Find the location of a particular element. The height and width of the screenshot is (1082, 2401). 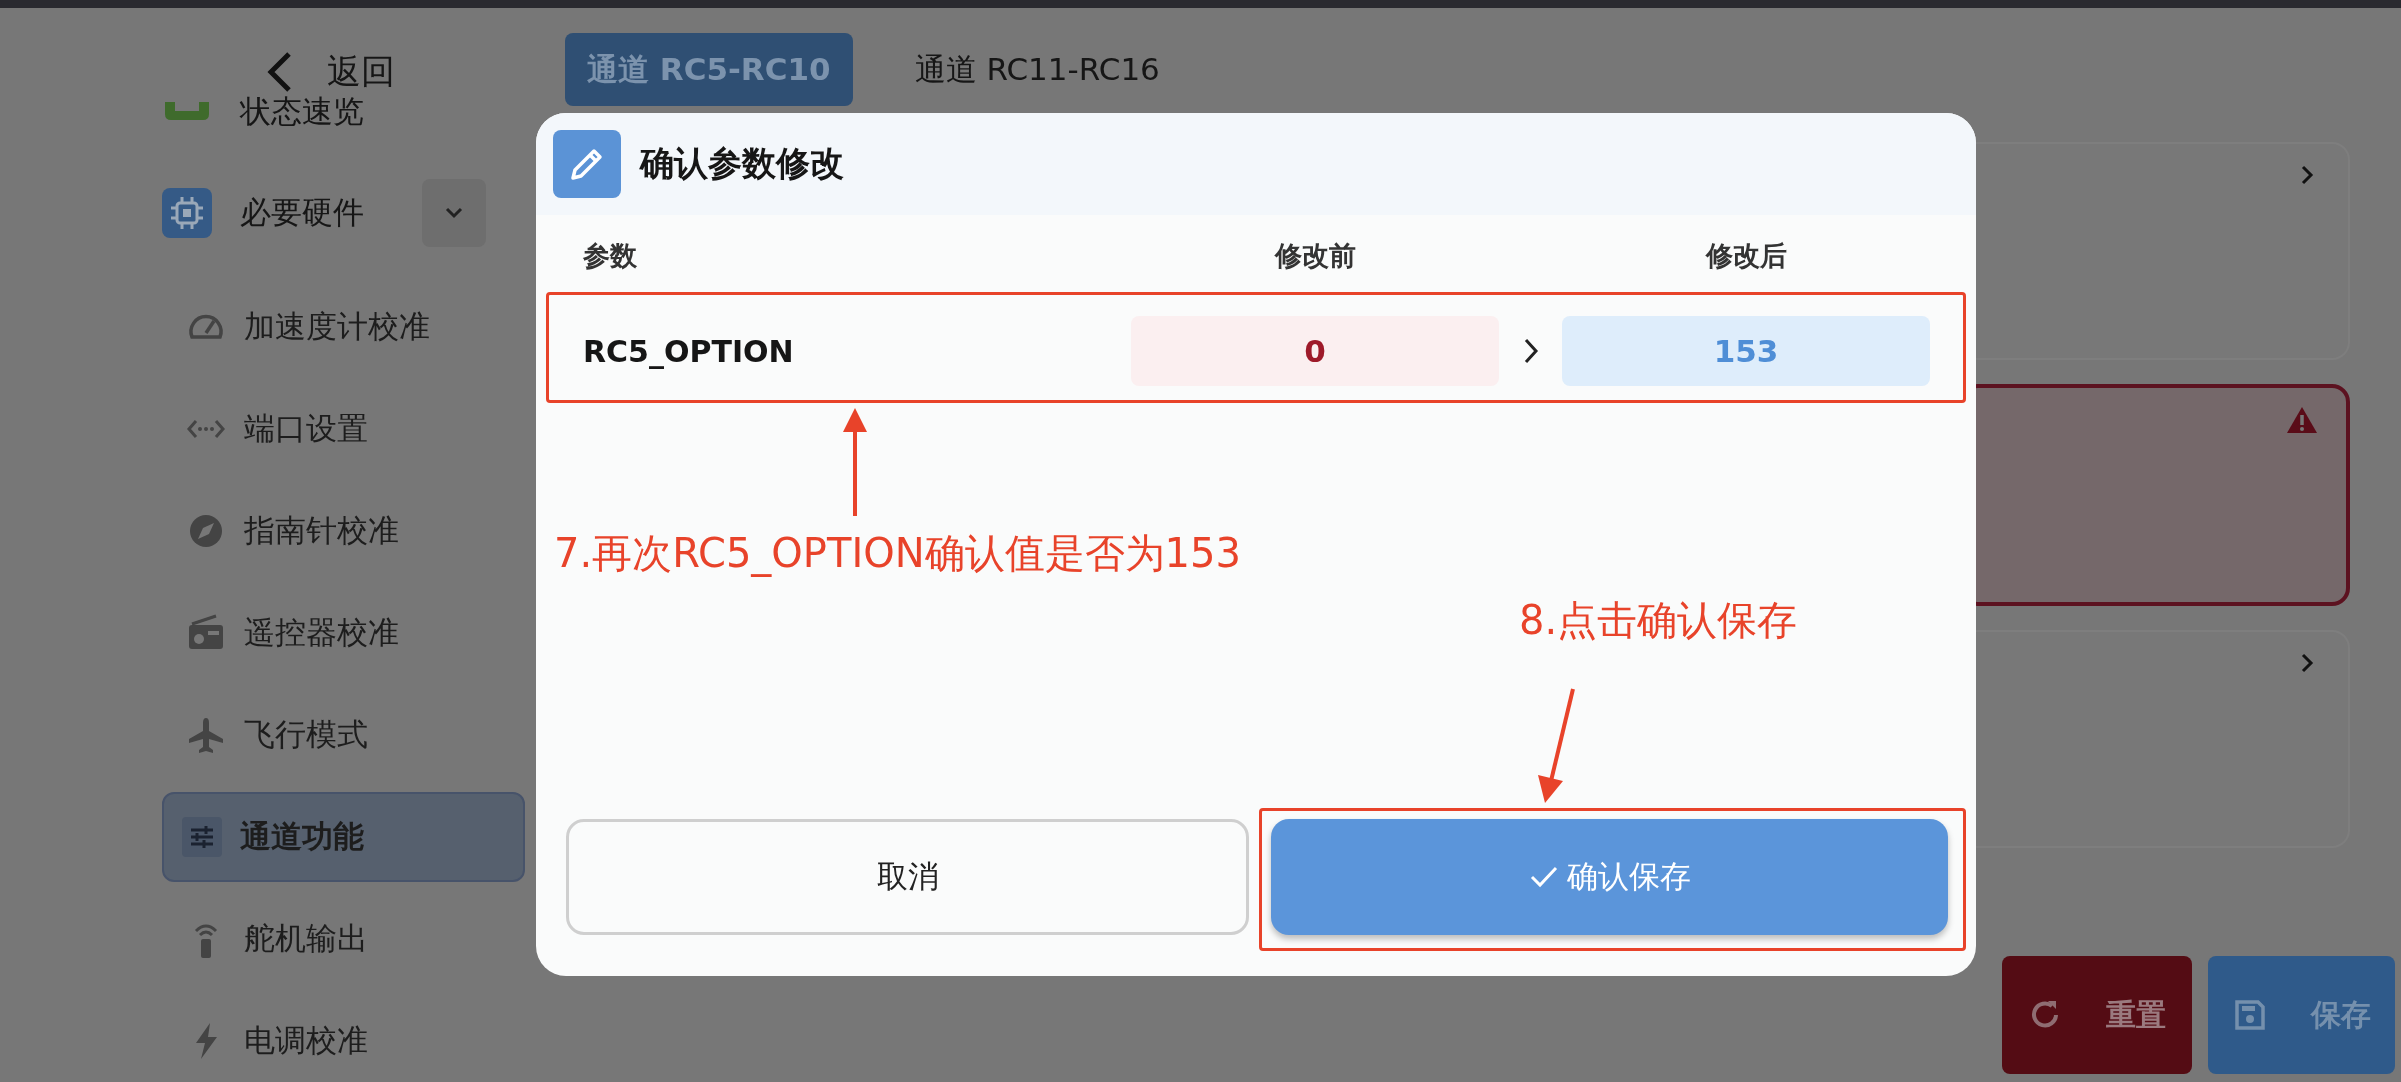

sidebar-item: 飞行模式 is located at coordinates (343, 735).